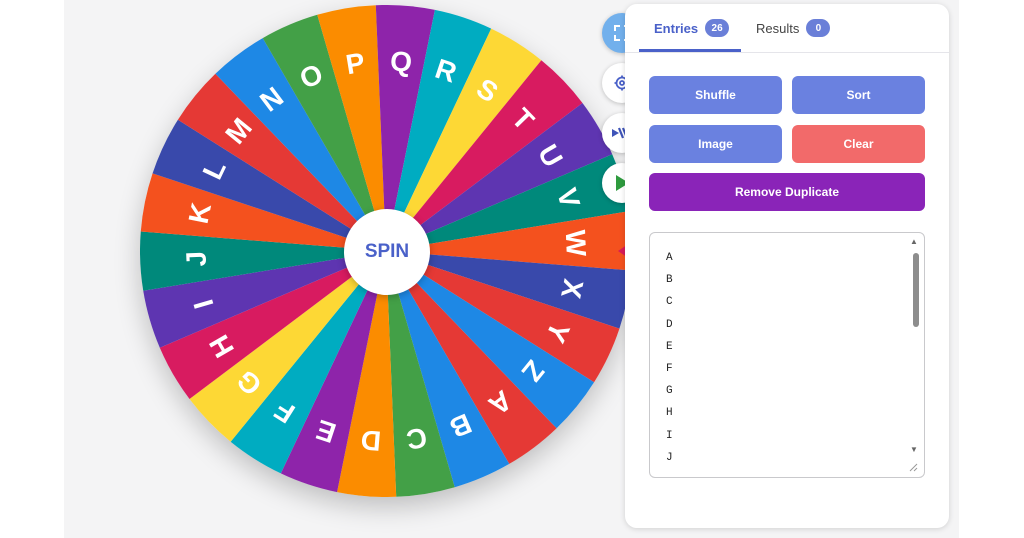  What do you see at coordinates (778, 28) in the screenshot?
I see `tab-results-label: Results` at bounding box center [778, 28].